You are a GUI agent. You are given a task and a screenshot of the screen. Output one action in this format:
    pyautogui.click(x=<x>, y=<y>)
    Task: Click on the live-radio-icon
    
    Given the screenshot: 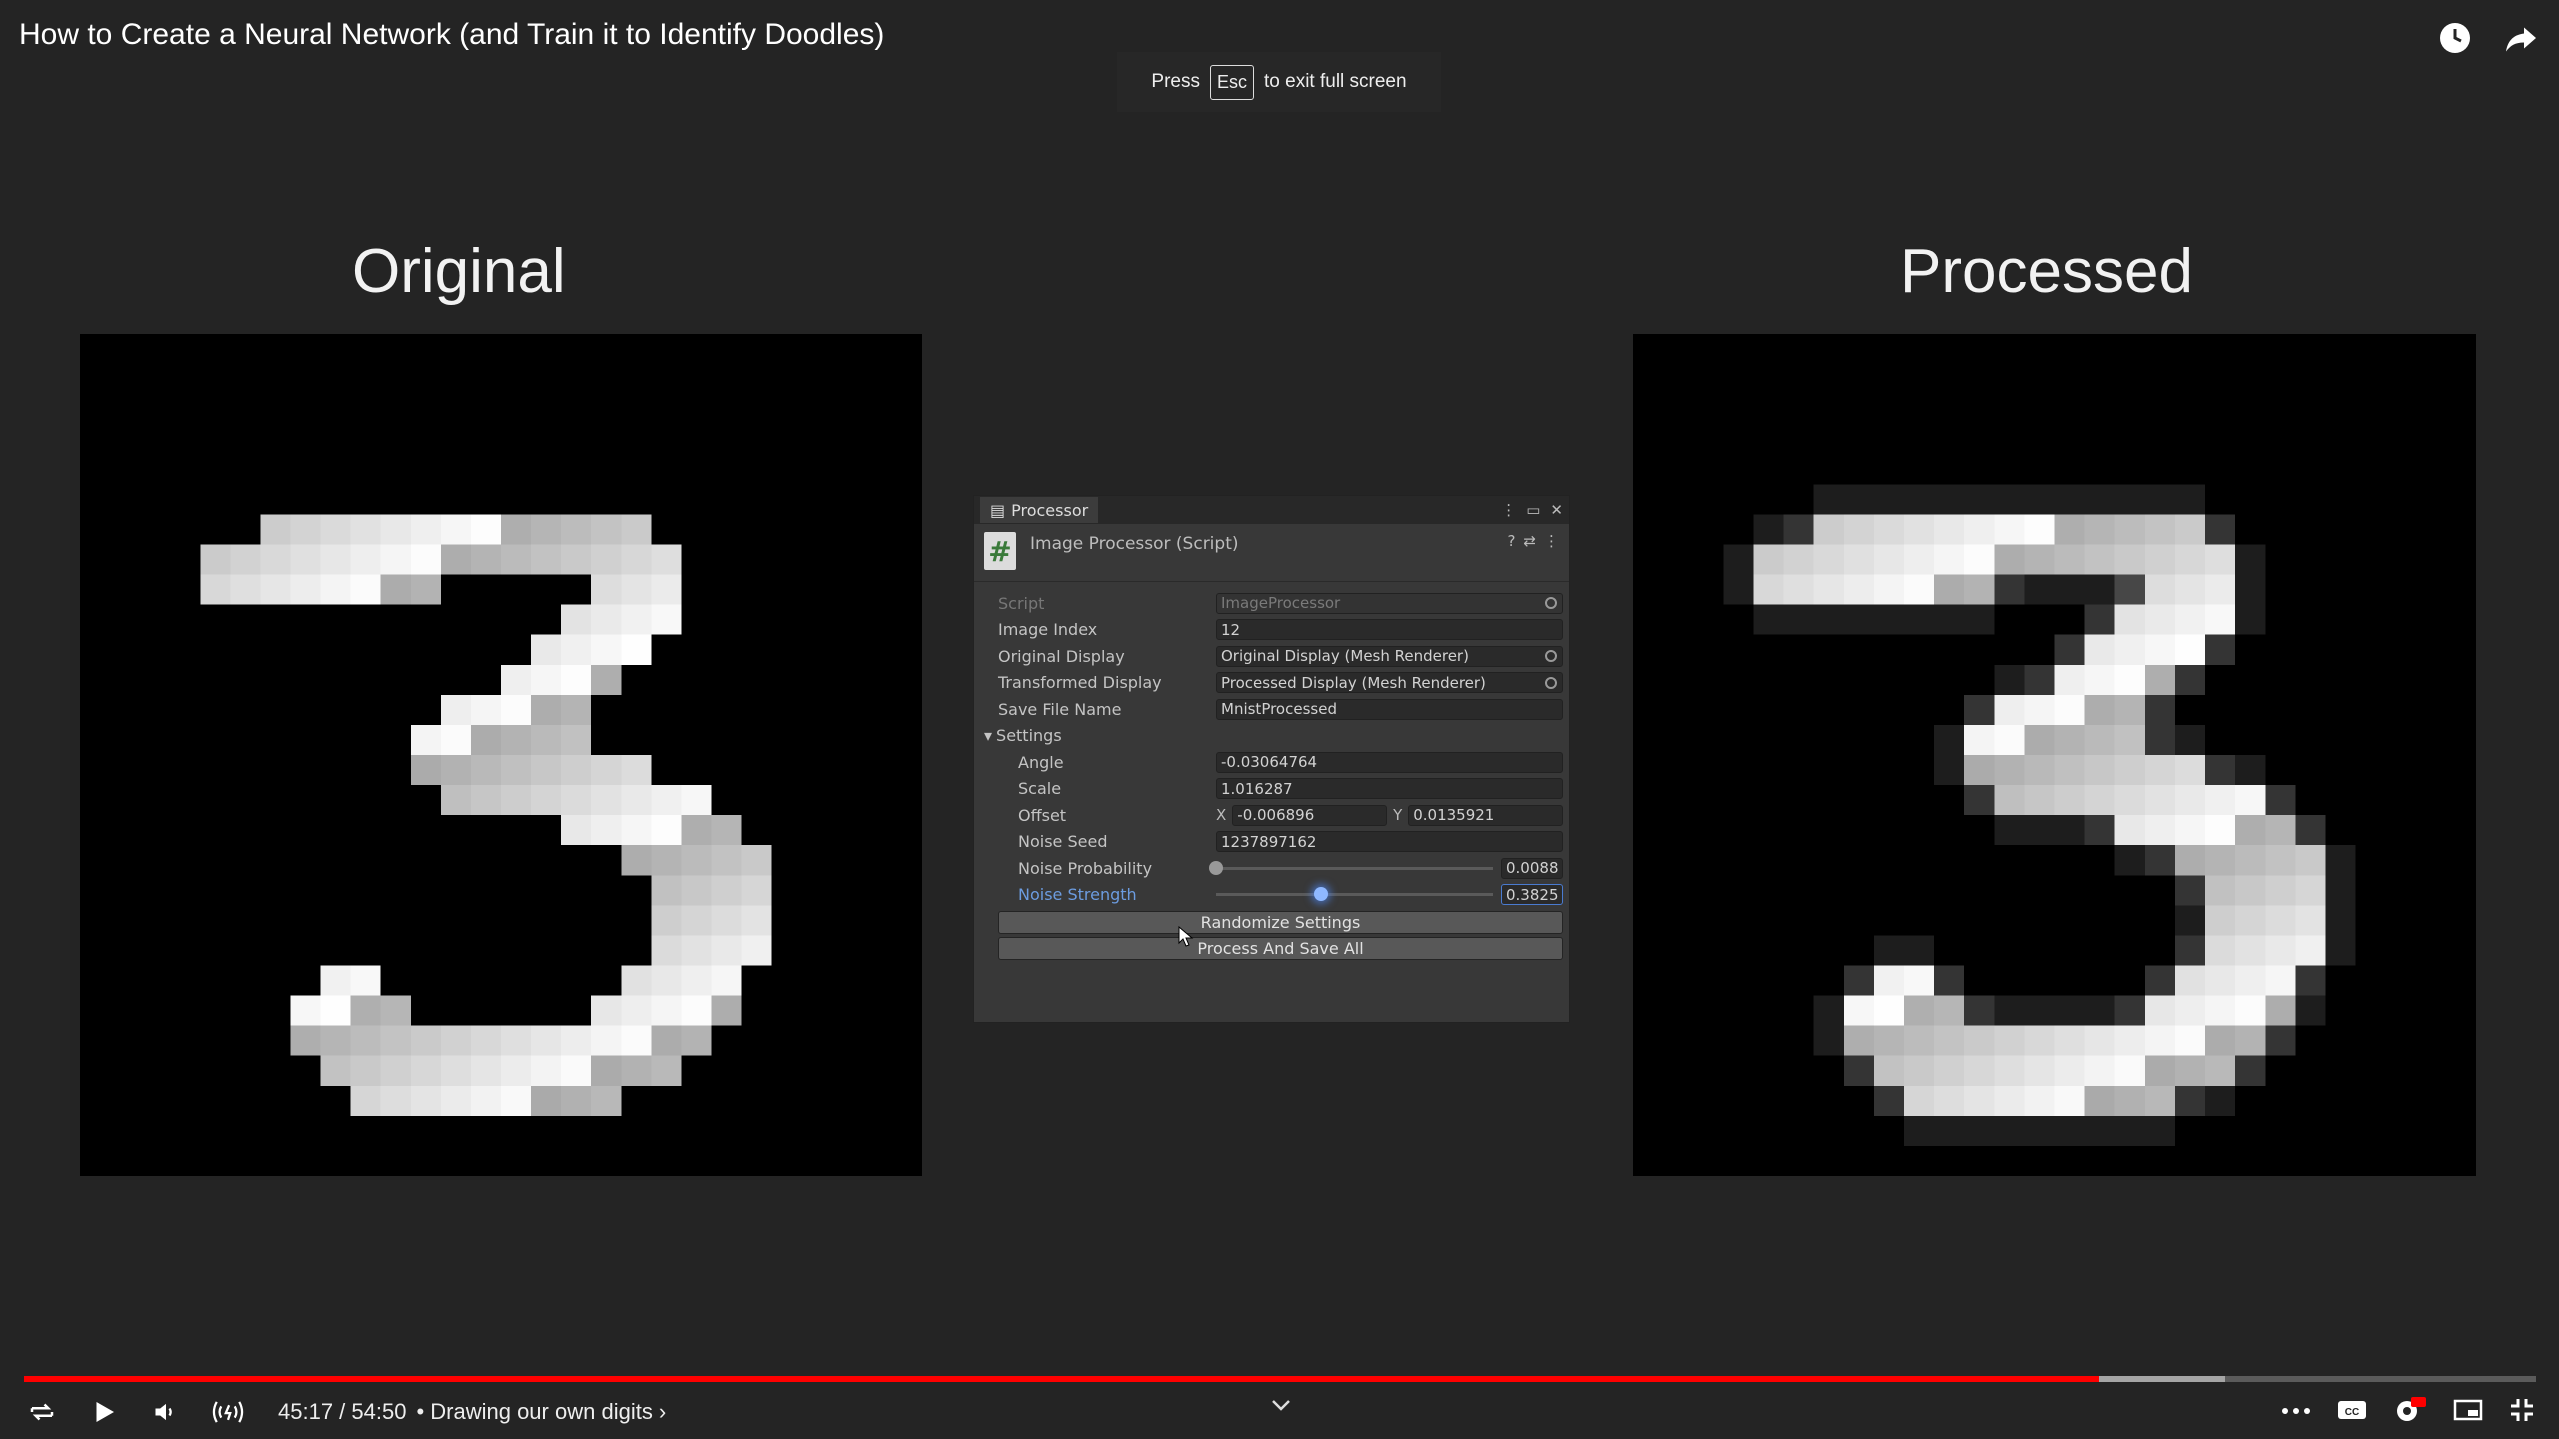 What is the action you would take?
    pyautogui.click(x=228, y=1412)
    